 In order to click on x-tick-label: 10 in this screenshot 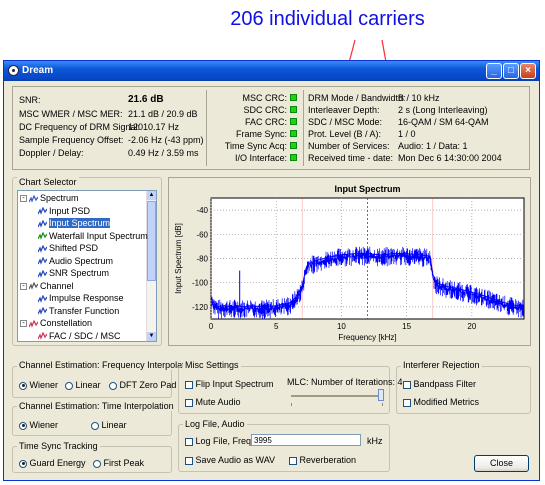, I will do `click(341, 326)`.